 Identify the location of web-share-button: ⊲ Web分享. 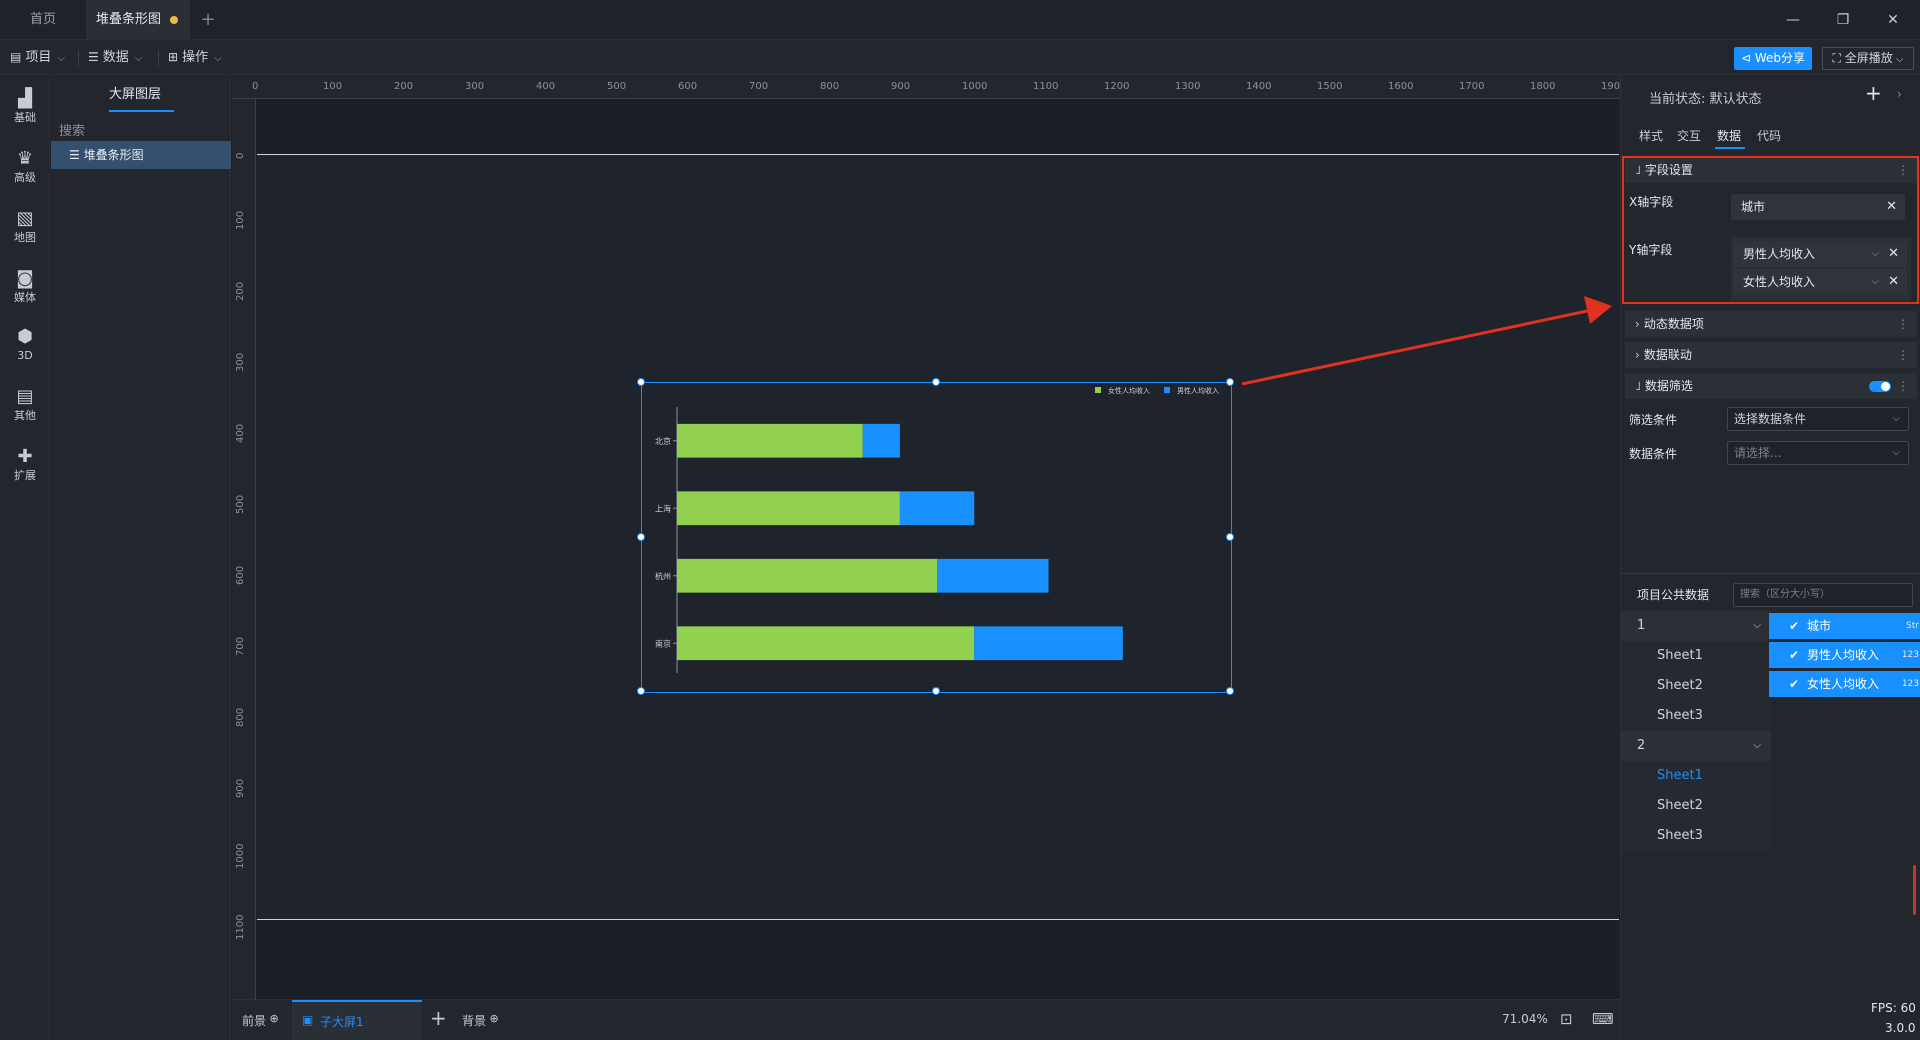
(1773, 58).